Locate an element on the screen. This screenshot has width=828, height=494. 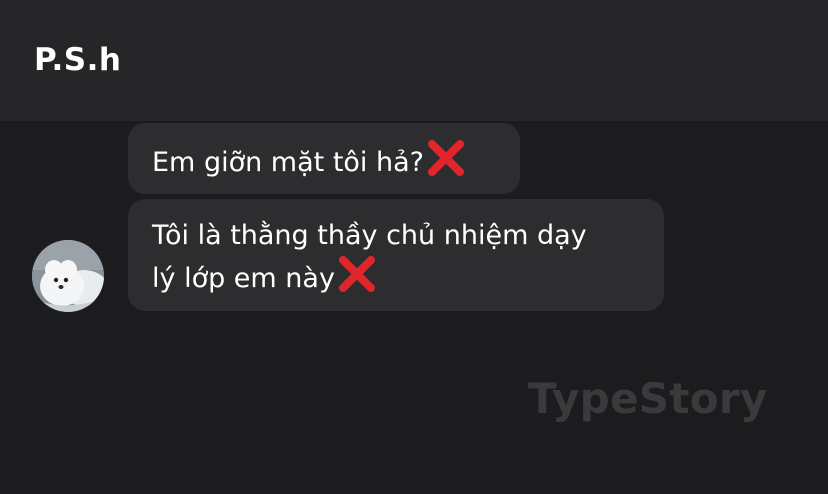
message-text: Em giỡn mặt tôi hả? is located at coordinates (288, 162).